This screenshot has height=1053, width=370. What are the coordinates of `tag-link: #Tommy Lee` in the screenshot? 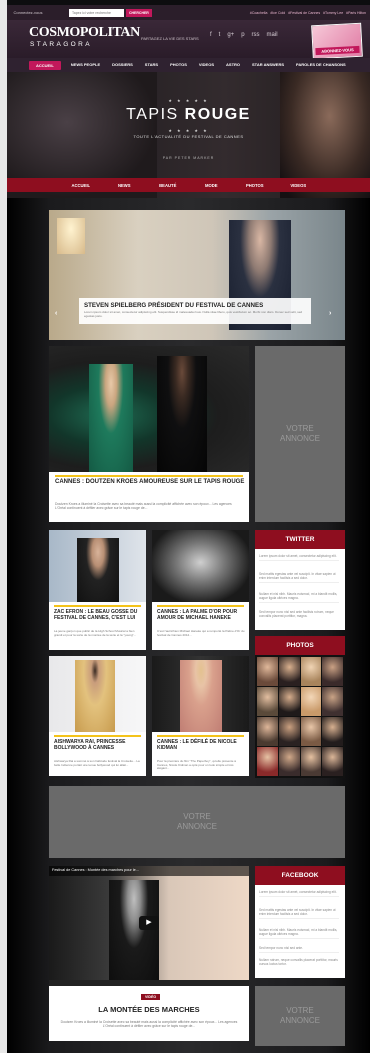 It's located at (333, 13).